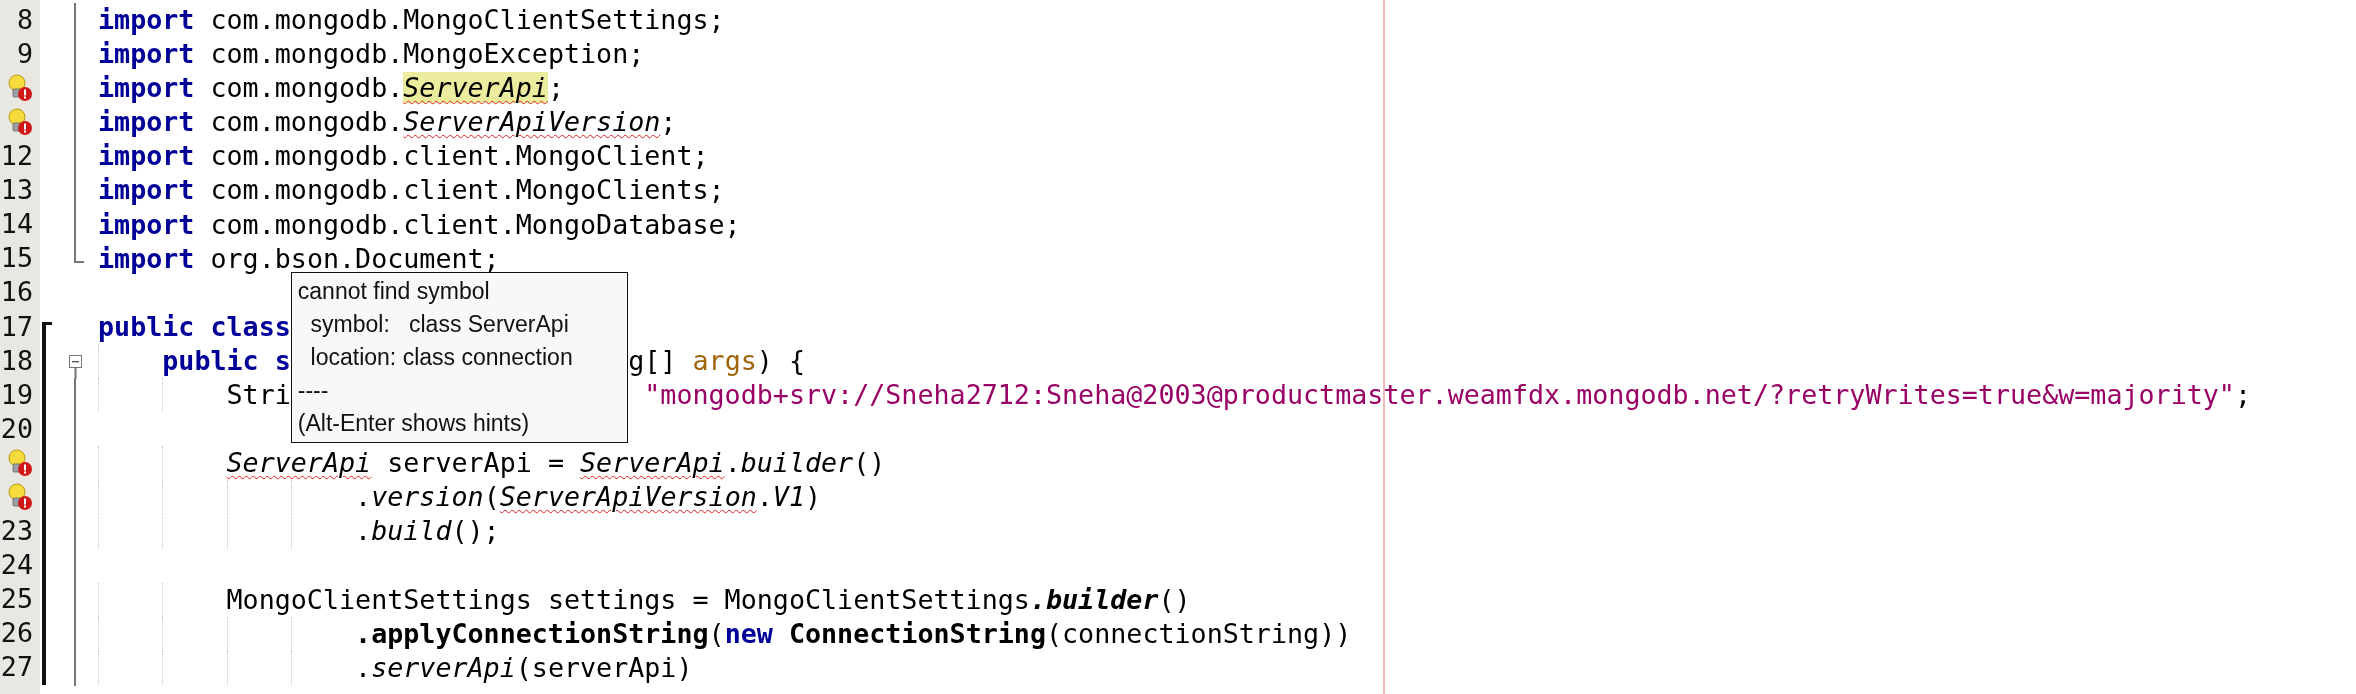 The width and height of the screenshot is (2356, 694). What do you see at coordinates (16, 361) in the screenshot?
I see `line-number: 18` at bounding box center [16, 361].